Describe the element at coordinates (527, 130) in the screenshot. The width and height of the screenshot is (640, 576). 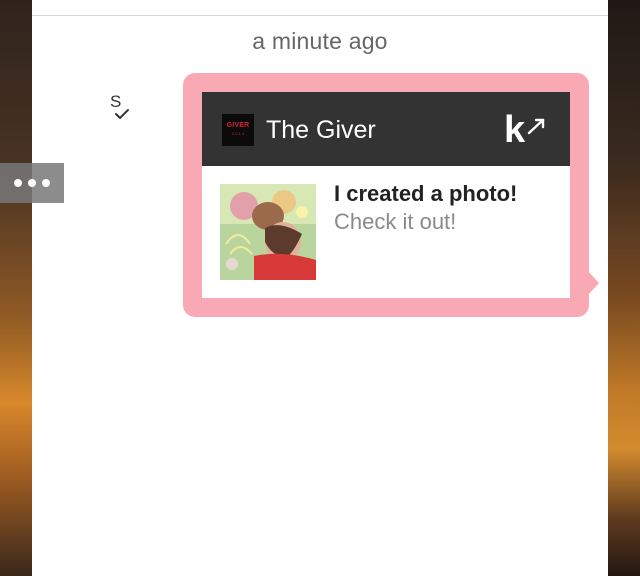
I see `k-share-icon: k` at that location.